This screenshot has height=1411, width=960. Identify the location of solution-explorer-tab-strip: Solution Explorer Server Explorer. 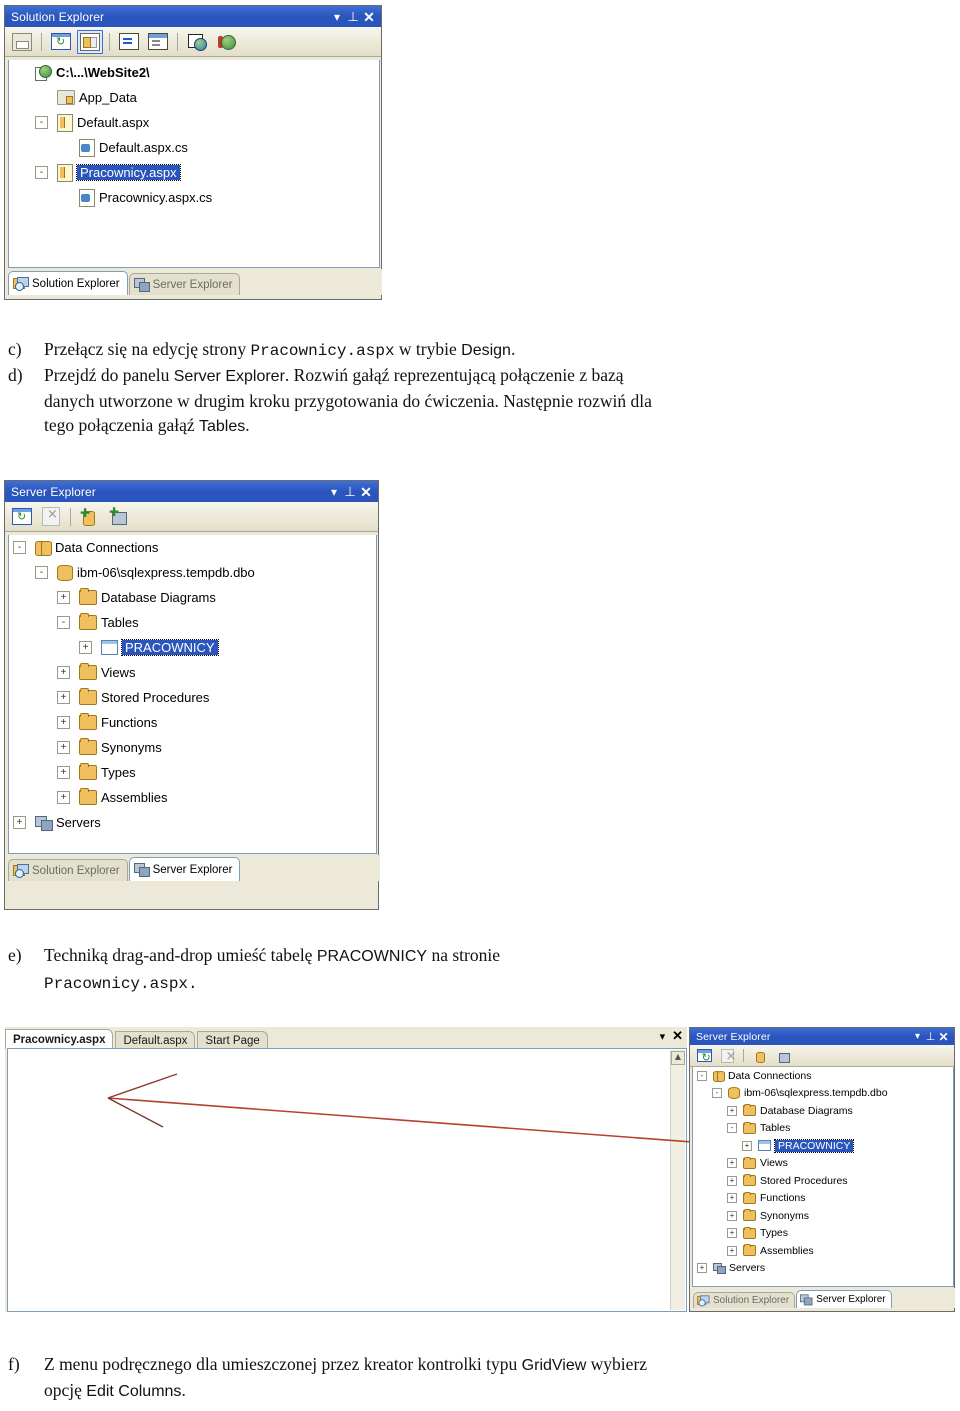
(194, 282).